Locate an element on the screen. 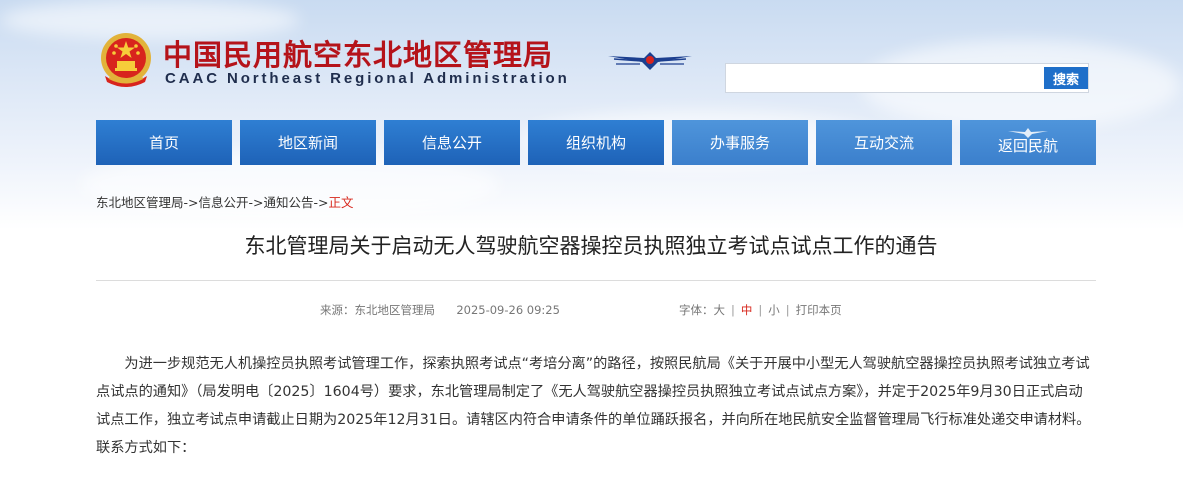 The height and width of the screenshot is (479, 1183). search-button: 搜索 is located at coordinates (1066, 78).